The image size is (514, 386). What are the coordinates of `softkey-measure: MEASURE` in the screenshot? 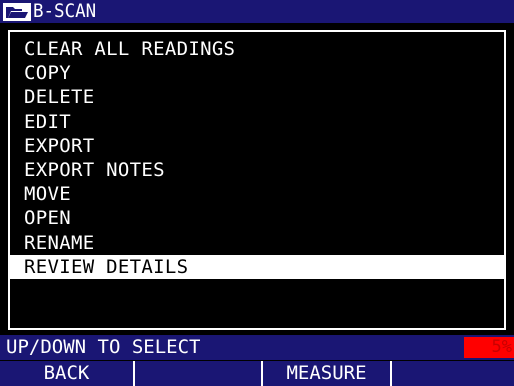 It's located at (327, 373).